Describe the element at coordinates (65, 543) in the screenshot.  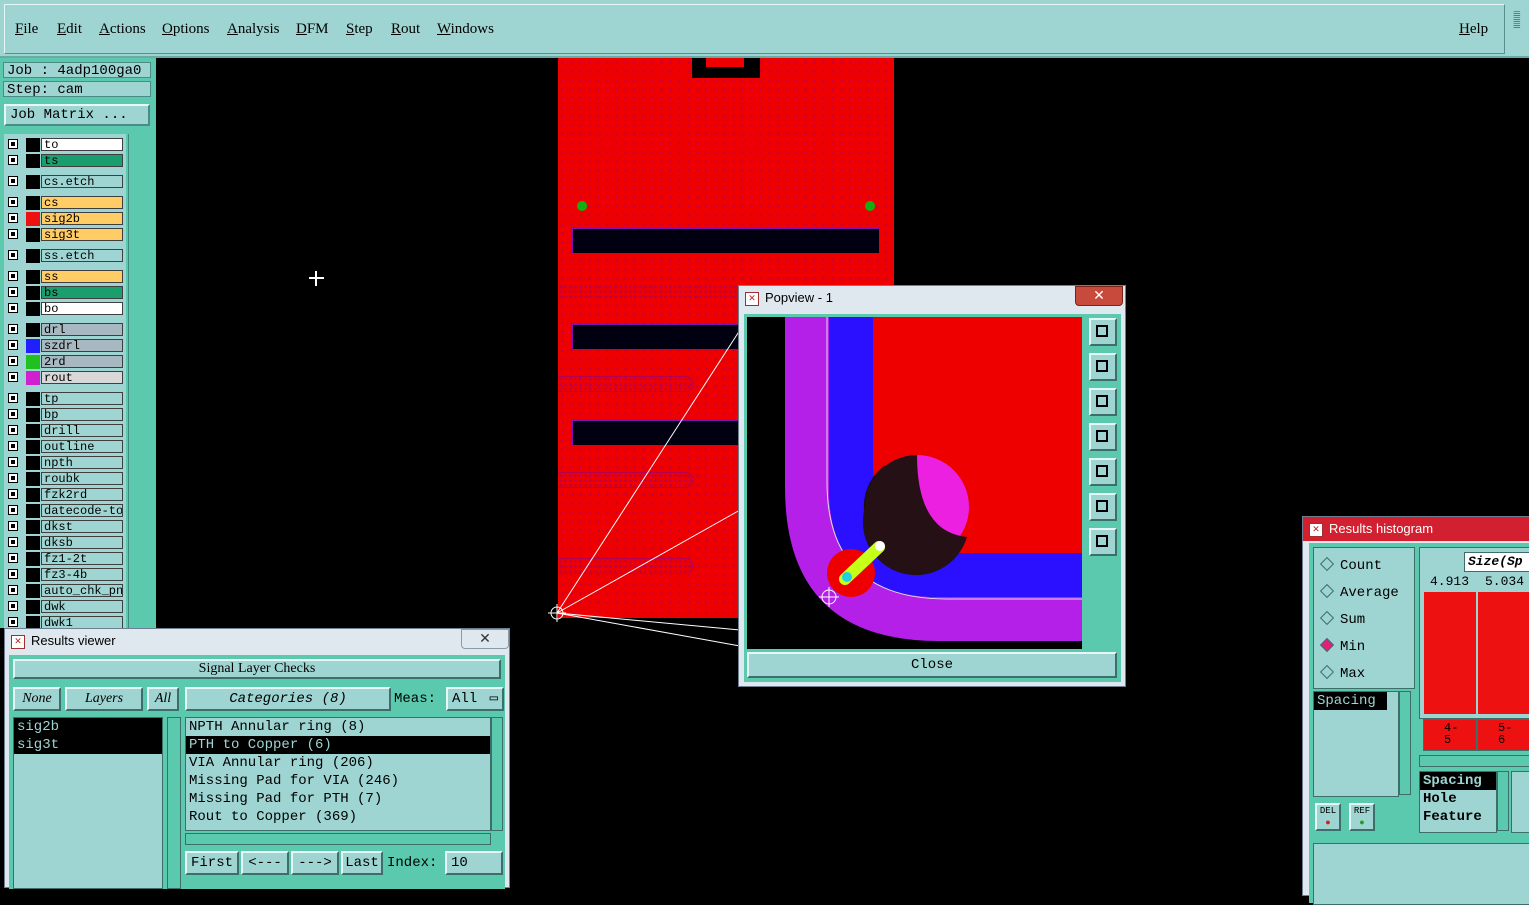
I see `layer-row-dksb: dksb` at that location.